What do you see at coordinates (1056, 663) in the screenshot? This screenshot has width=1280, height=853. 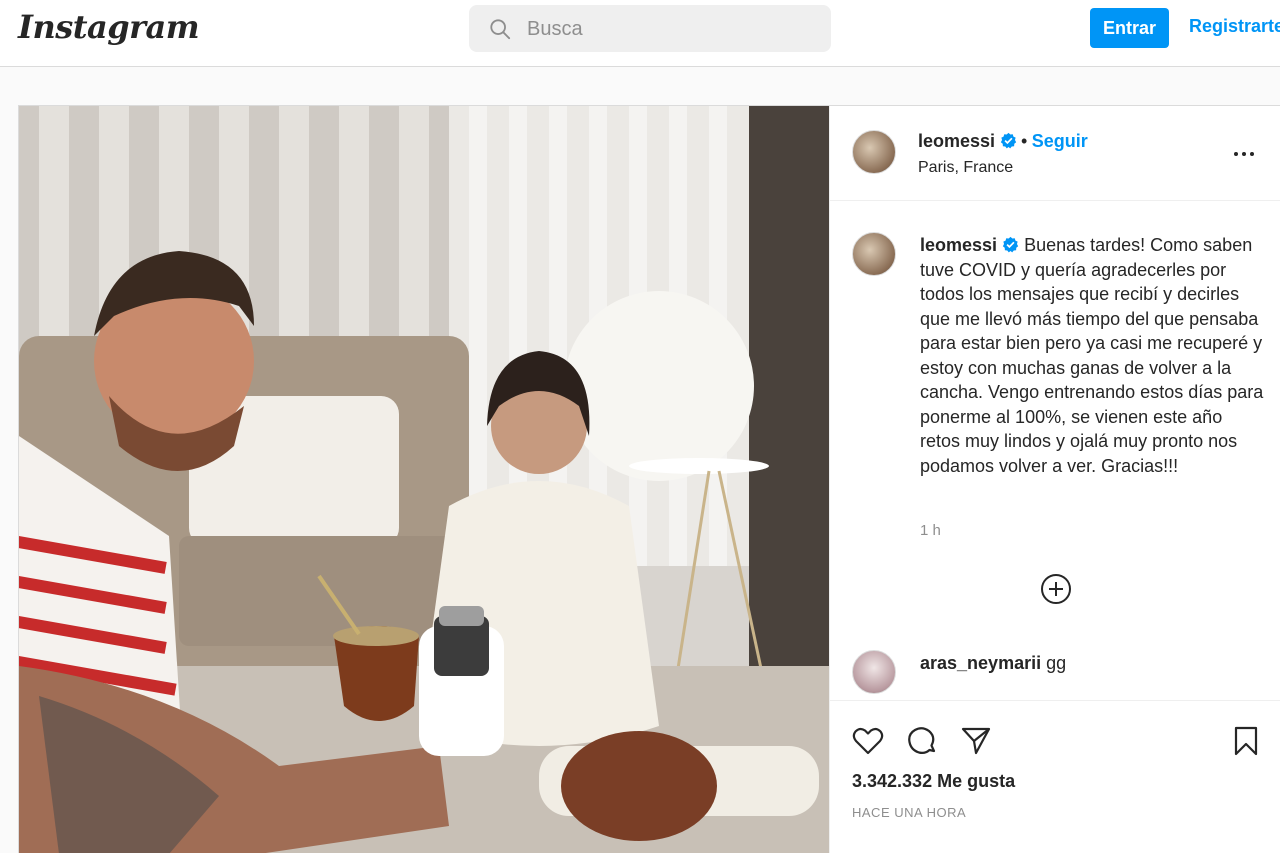 I see `comment-text: gg` at bounding box center [1056, 663].